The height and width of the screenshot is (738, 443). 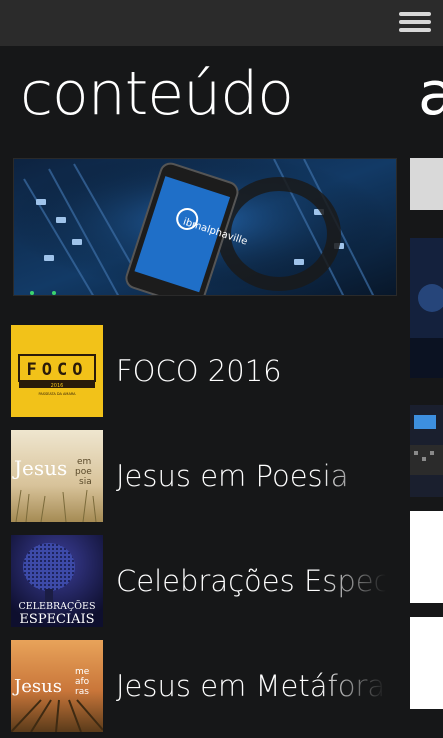 What do you see at coordinates (232, 476) in the screenshot?
I see `list-item-label: Jesus em Poesia` at bounding box center [232, 476].